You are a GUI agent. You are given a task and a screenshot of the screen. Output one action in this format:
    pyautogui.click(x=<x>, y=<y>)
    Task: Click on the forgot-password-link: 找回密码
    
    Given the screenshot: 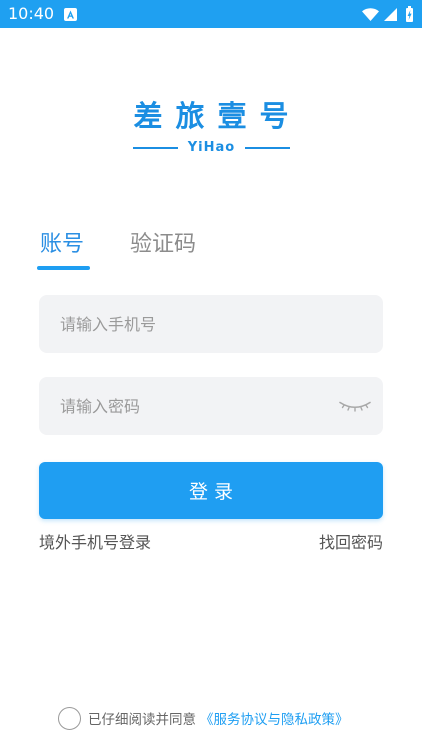 What is the action you would take?
    pyautogui.click(x=351, y=543)
    